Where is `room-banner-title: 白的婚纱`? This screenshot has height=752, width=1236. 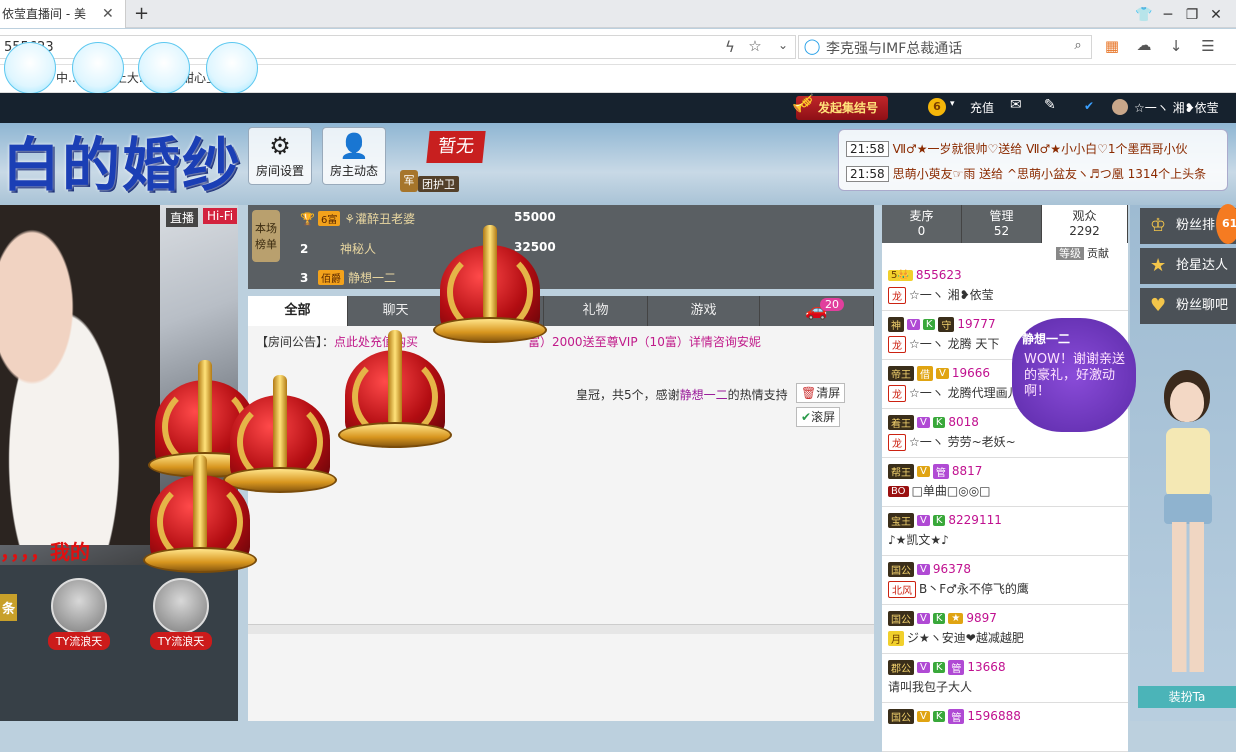
room-banner-title: 白的婚纱 is located at coordinates (122, 165).